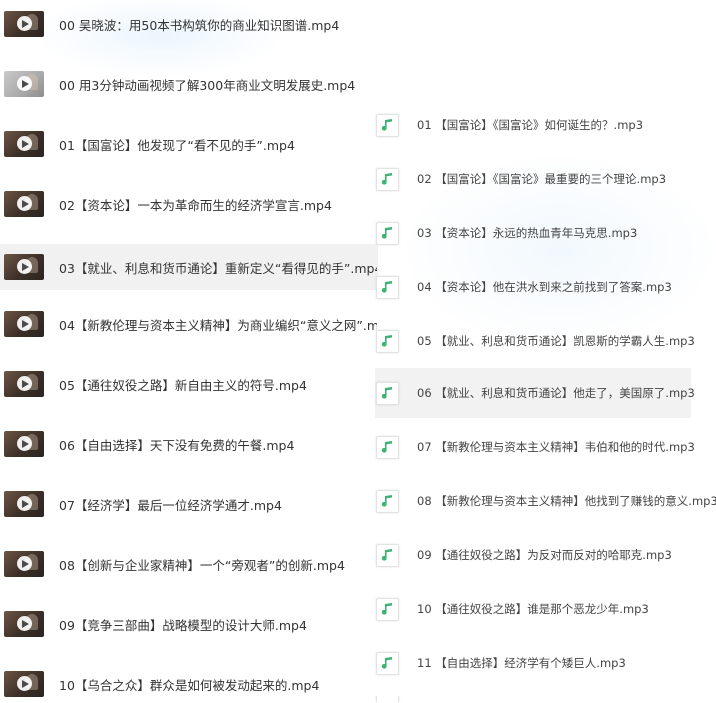 This screenshot has height=703, width=716. Describe the element at coordinates (556, 393) in the screenshot. I see `audio-file-name: 06 【就业、利息和货币通论】他走了，美国原了.mp3` at that location.